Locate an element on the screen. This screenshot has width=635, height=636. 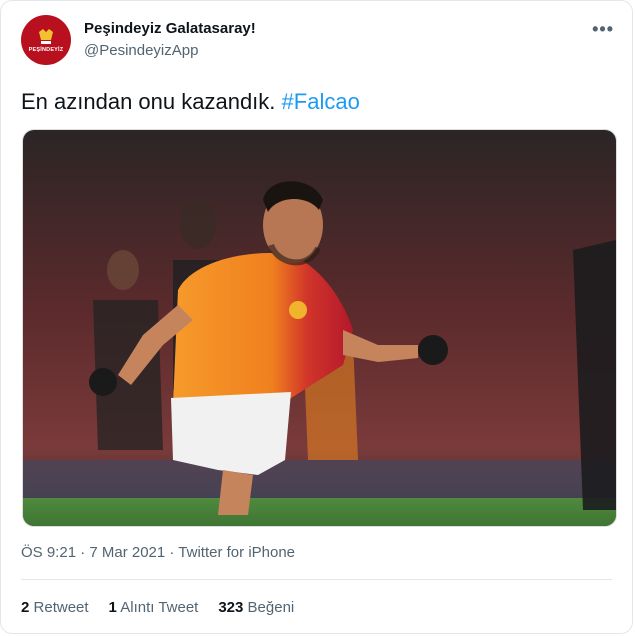
engagement-stats: 2 Retweet 1 Alıntı Tweet 323 Beğeni is located at coordinates (157, 607).